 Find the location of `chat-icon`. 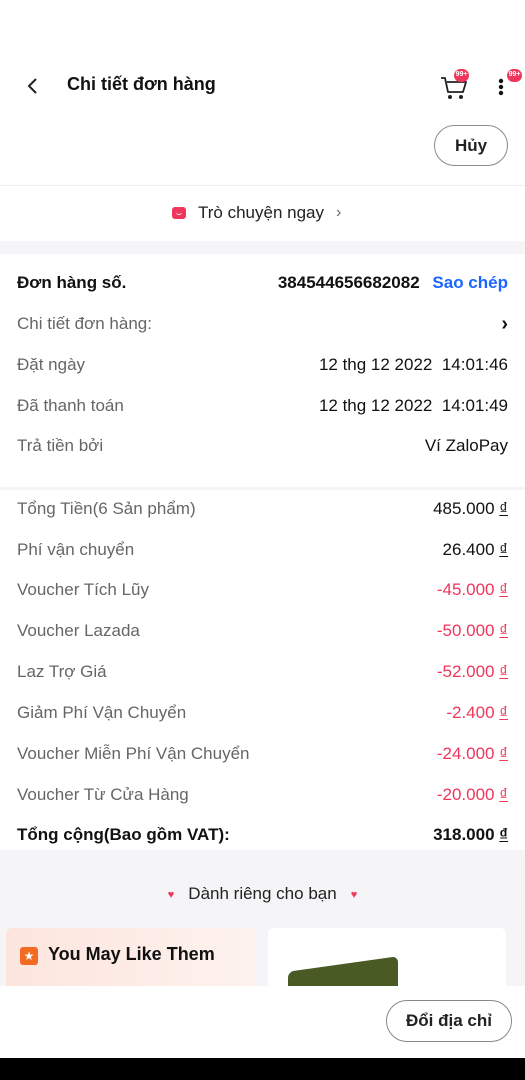

chat-icon is located at coordinates (179, 213).